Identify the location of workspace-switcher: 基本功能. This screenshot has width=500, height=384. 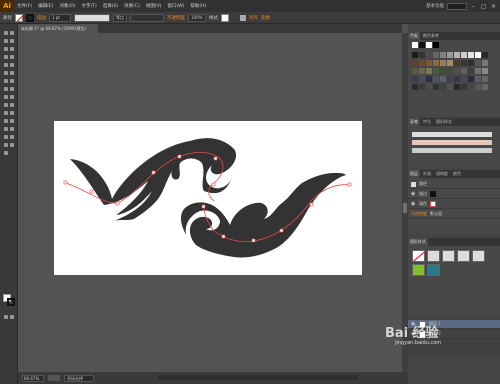
(435, 6).